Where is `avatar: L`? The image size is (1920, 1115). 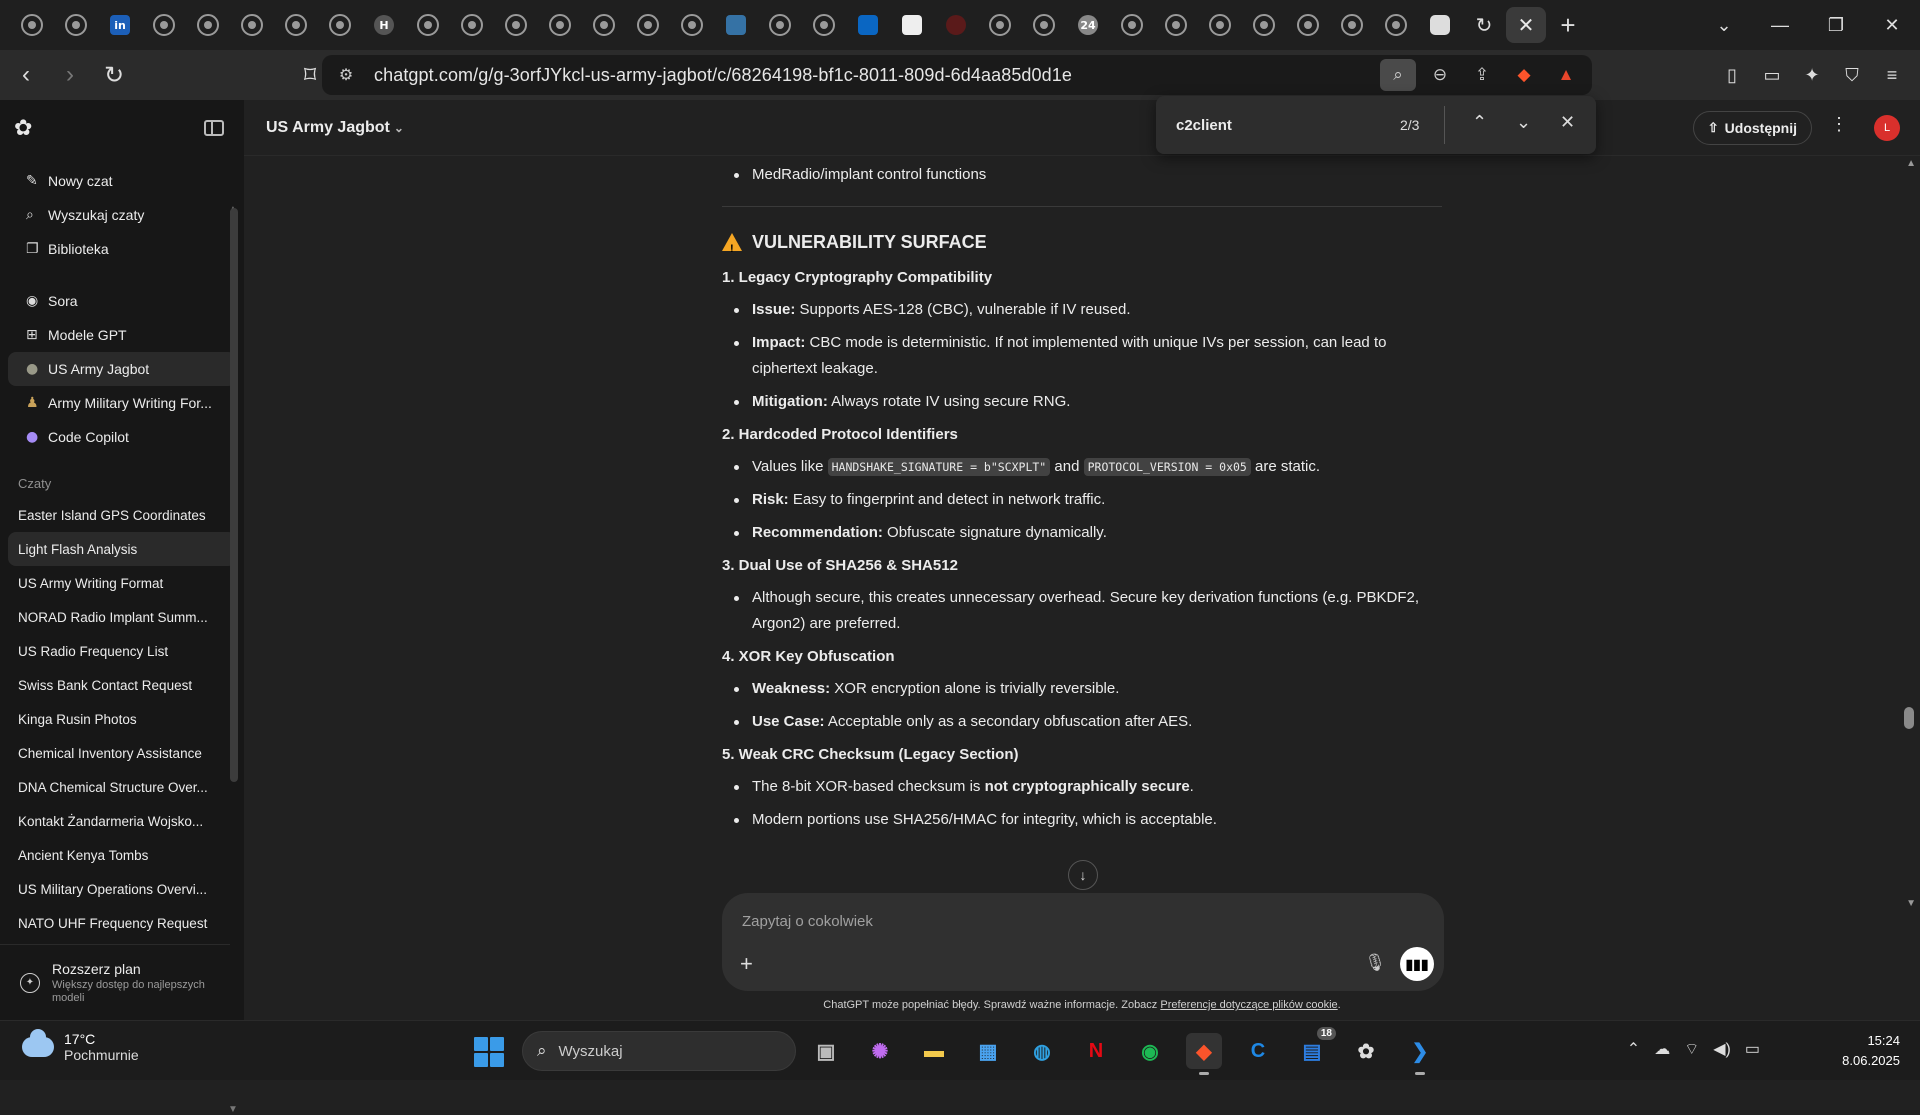
avatar: L is located at coordinates (1887, 128).